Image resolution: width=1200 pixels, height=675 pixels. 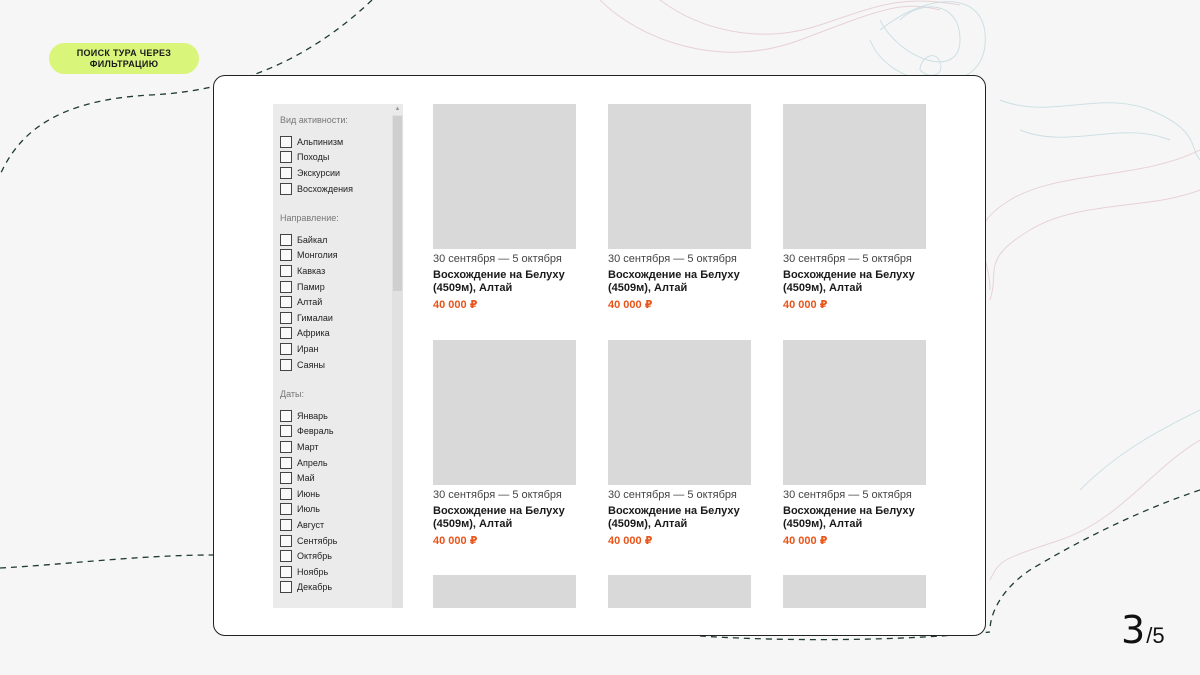 What do you see at coordinates (292, 394) in the screenshot?
I see `filter-group-title: Даты:` at bounding box center [292, 394].